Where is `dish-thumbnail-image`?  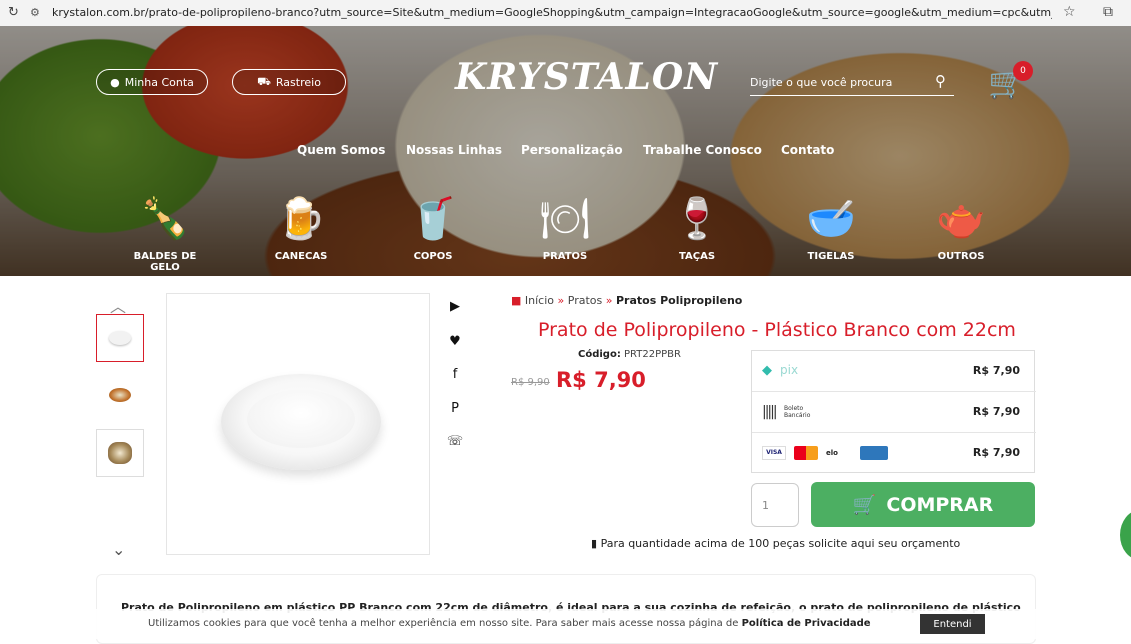 dish-thumbnail-image is located at coordinates (120, 453).